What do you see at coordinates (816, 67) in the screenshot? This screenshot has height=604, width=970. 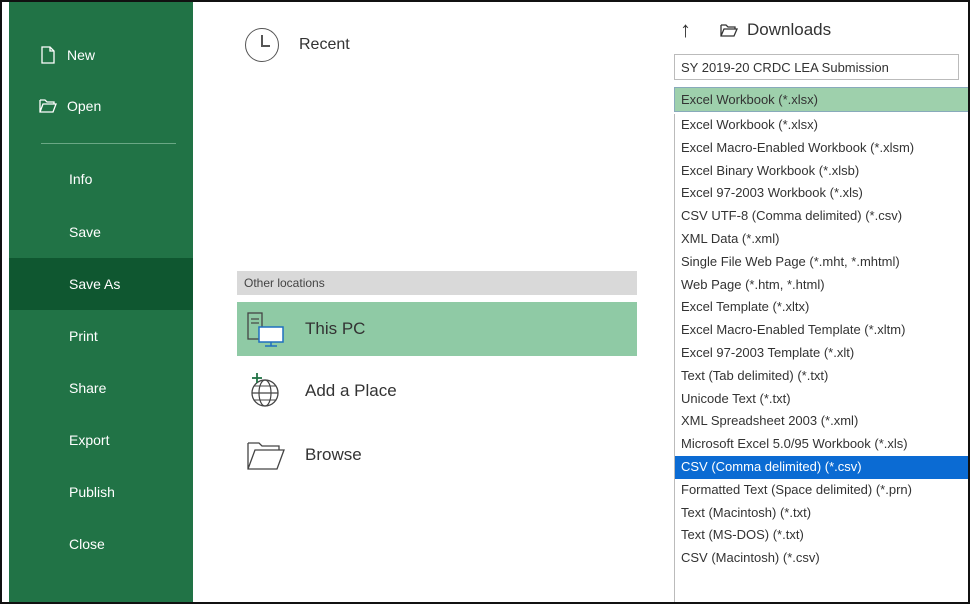 I see `filename-field` at bounding box center [816, 67].